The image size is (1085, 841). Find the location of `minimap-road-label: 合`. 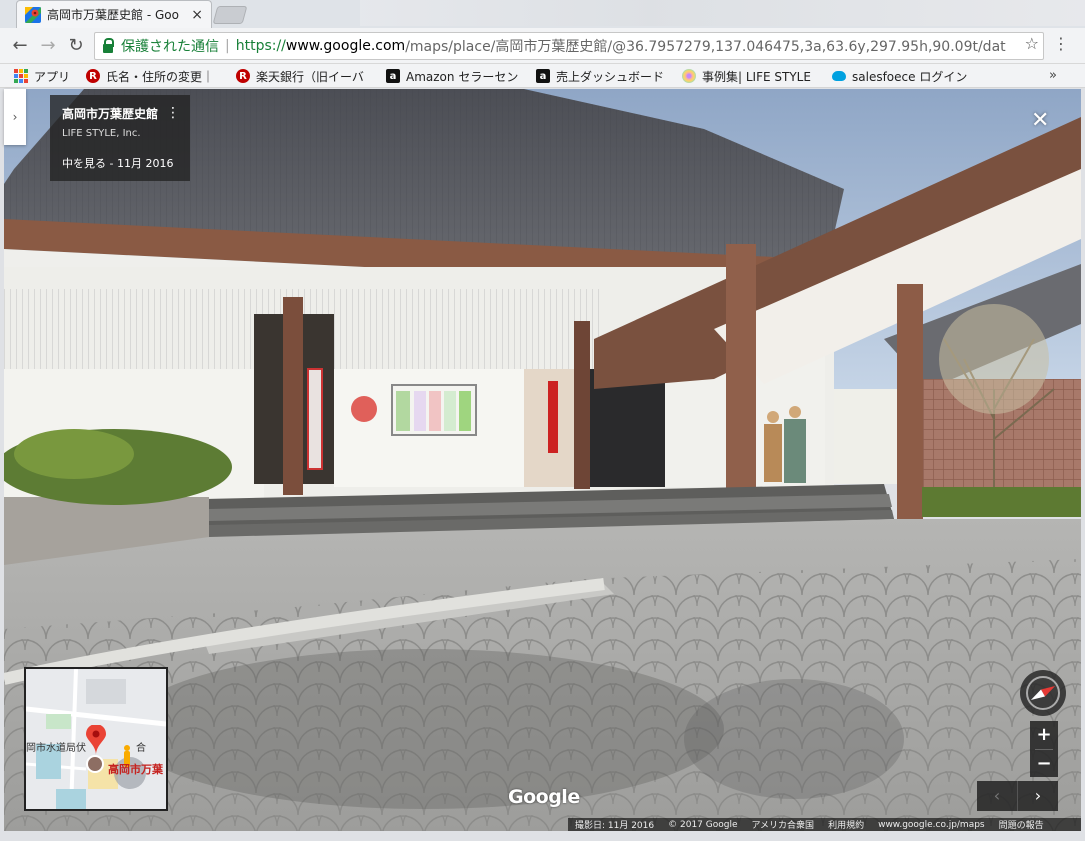

minimap-road-label: 合 is located at coordinates (141, 748).